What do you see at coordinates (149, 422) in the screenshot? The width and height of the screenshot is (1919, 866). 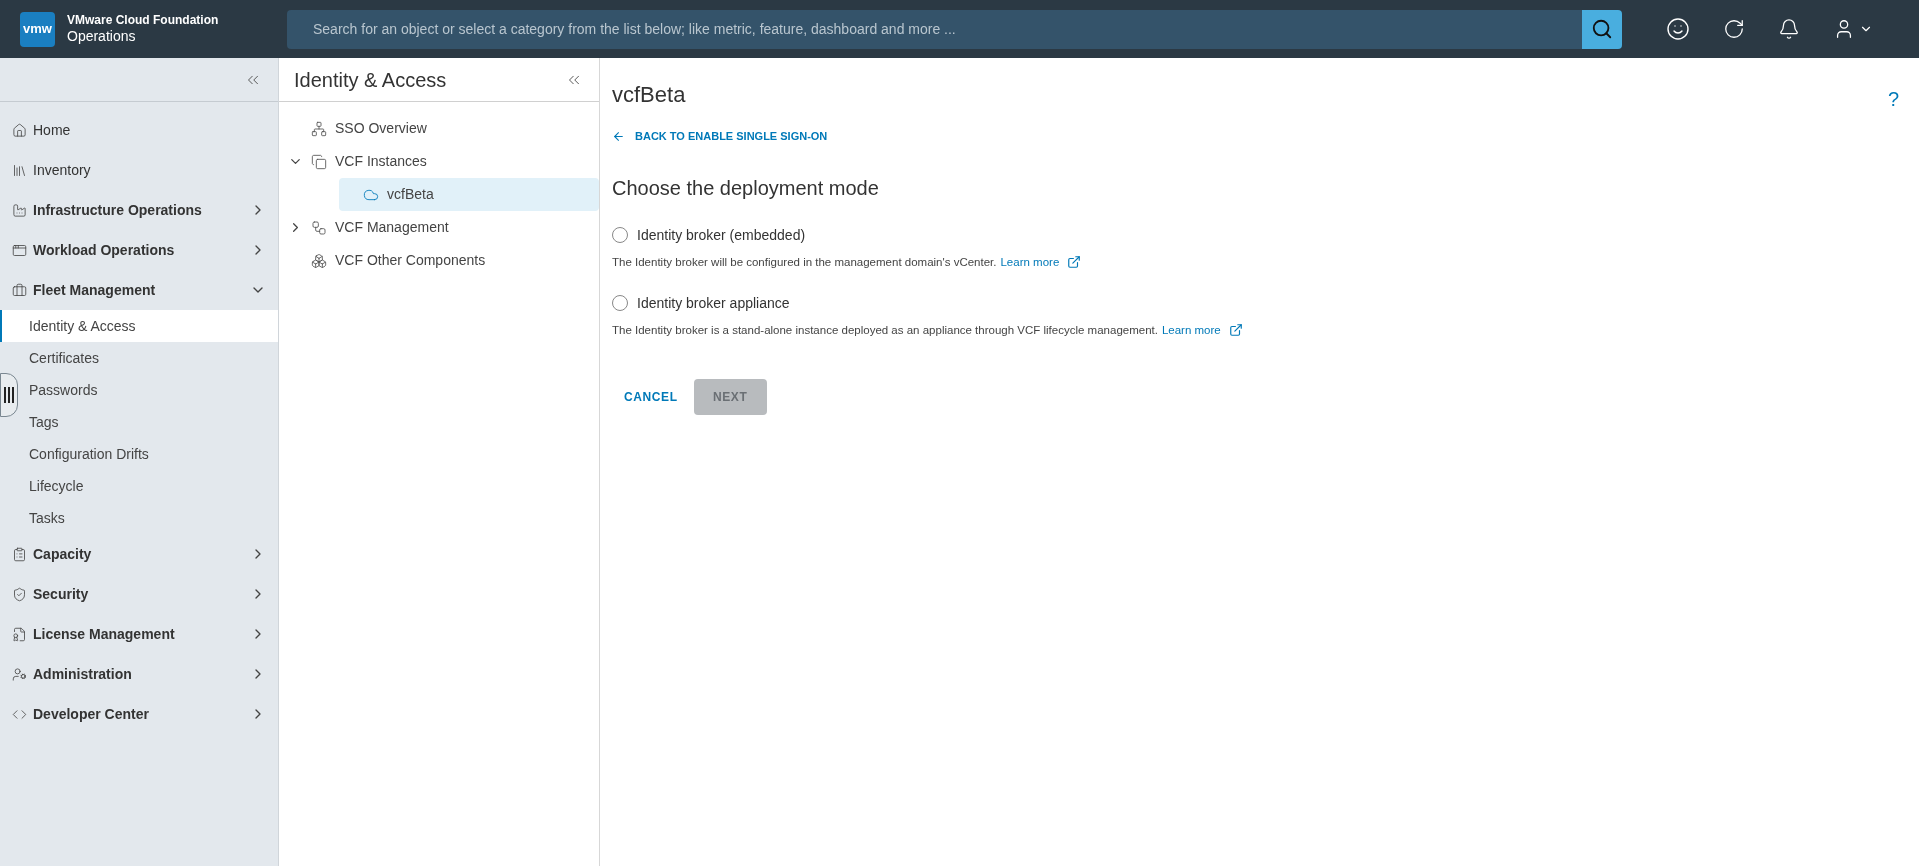 I see `nav-subitem: Tags` at bounding box center [149, 422].